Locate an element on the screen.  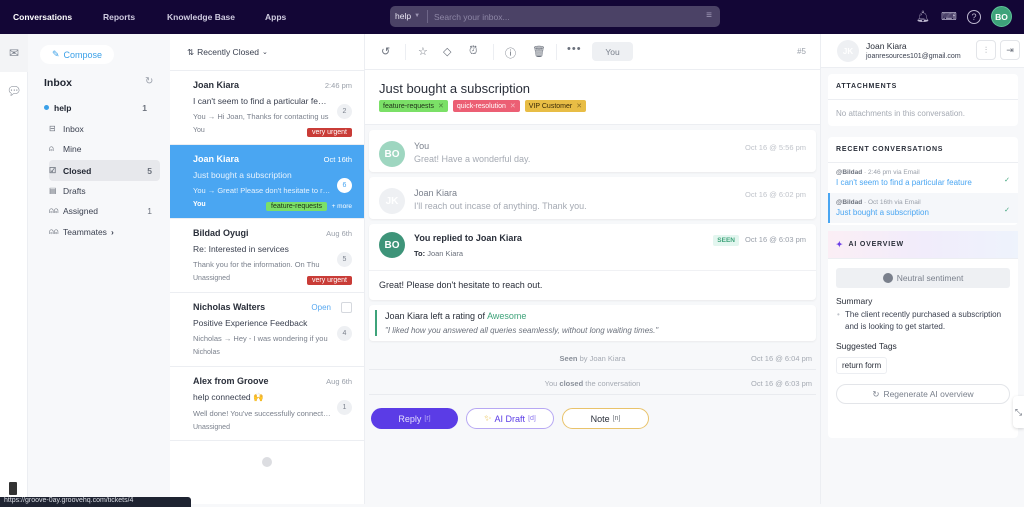
spam-alert-icon: ⓘ is located at coordinates (510, 53).